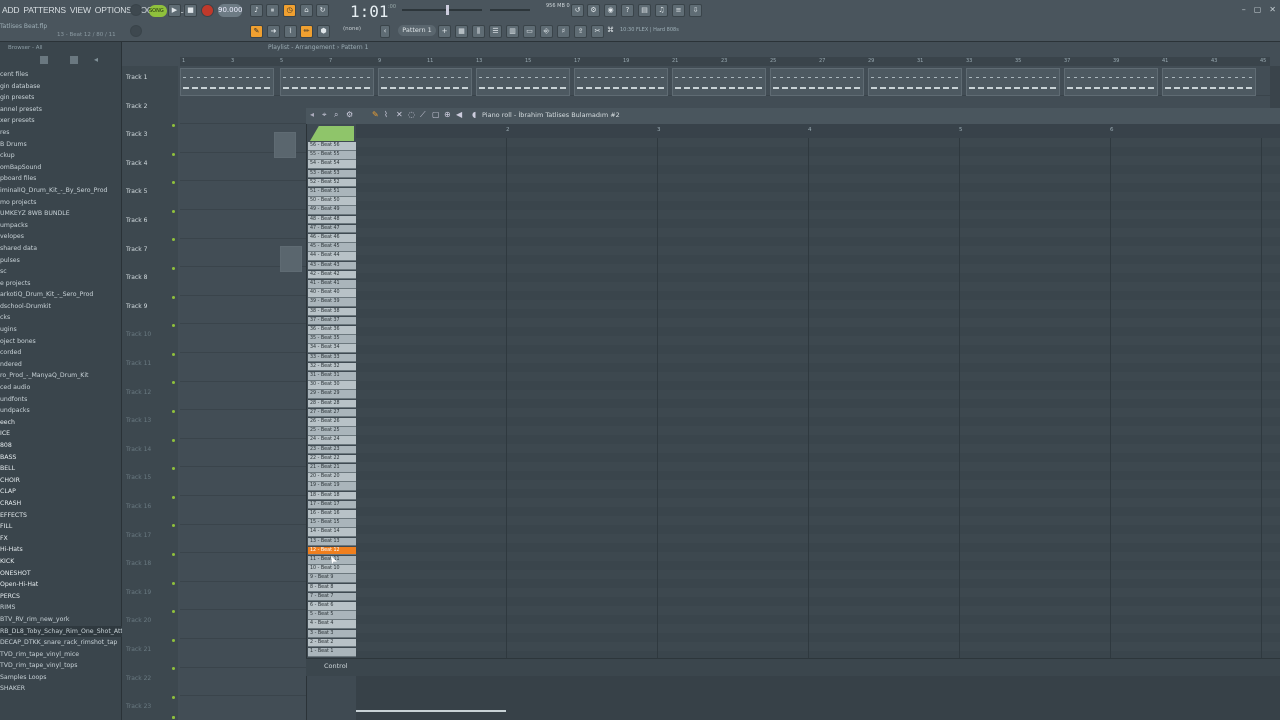 Image resolution: width=1280 pixels, height=720 pixels. What do you see at coordinates (61, 156) in the screenshot?
I see `browser-item: ckup` at bounding box center [61, 156].